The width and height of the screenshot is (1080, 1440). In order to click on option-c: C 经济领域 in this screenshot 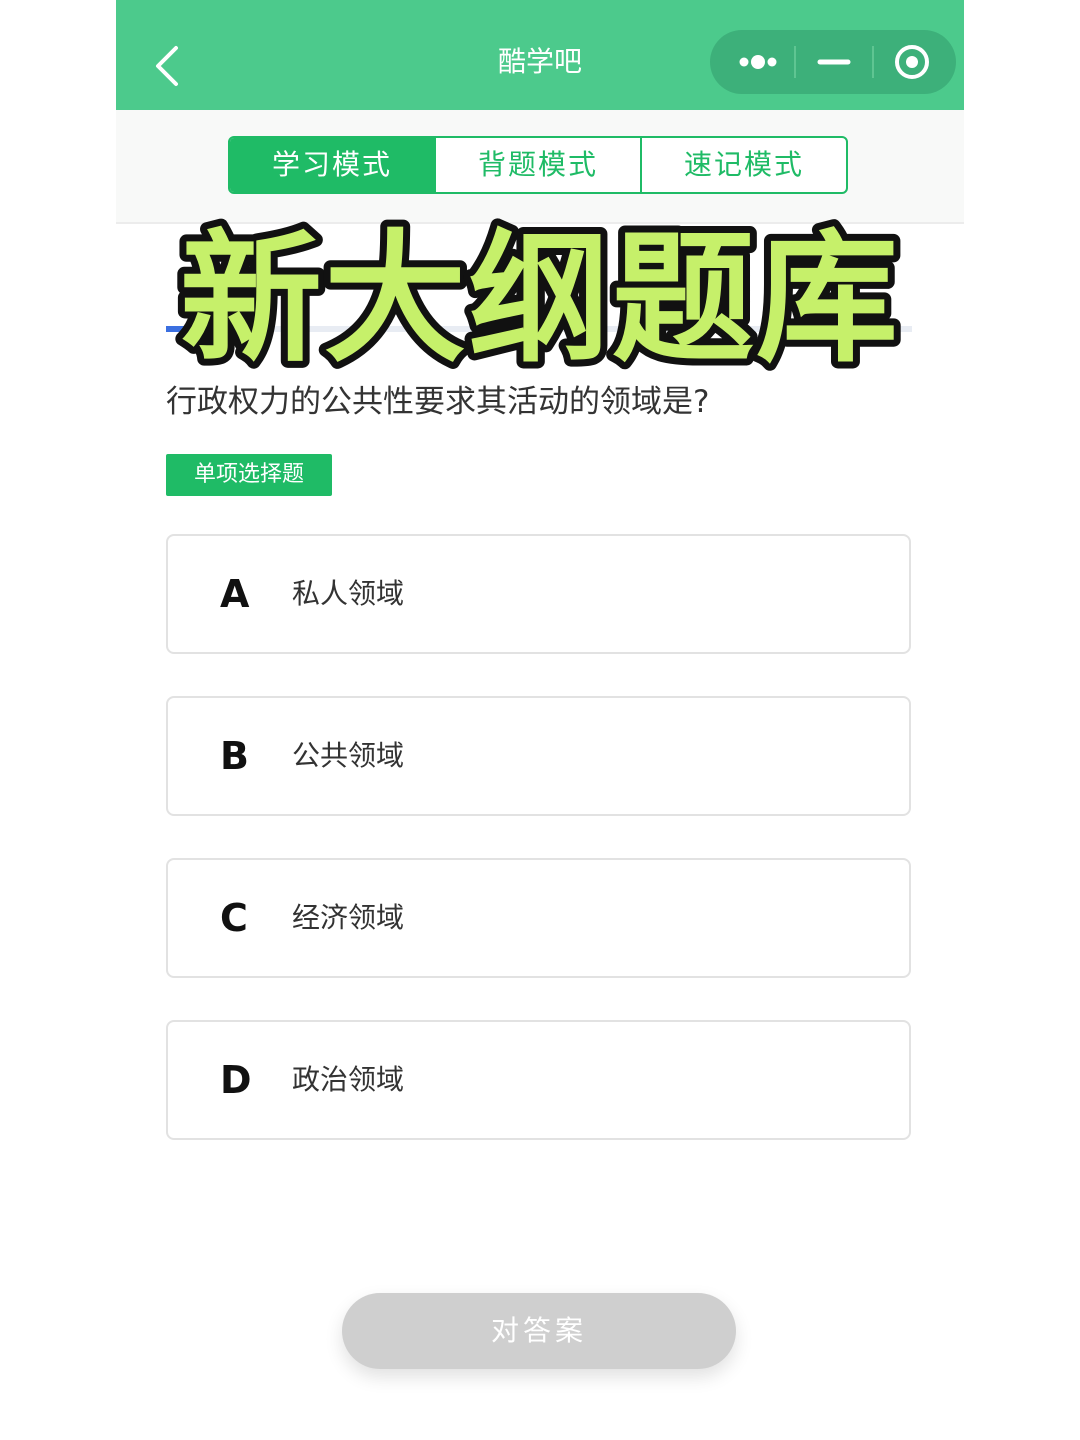, I will do `click(538, 918)`.